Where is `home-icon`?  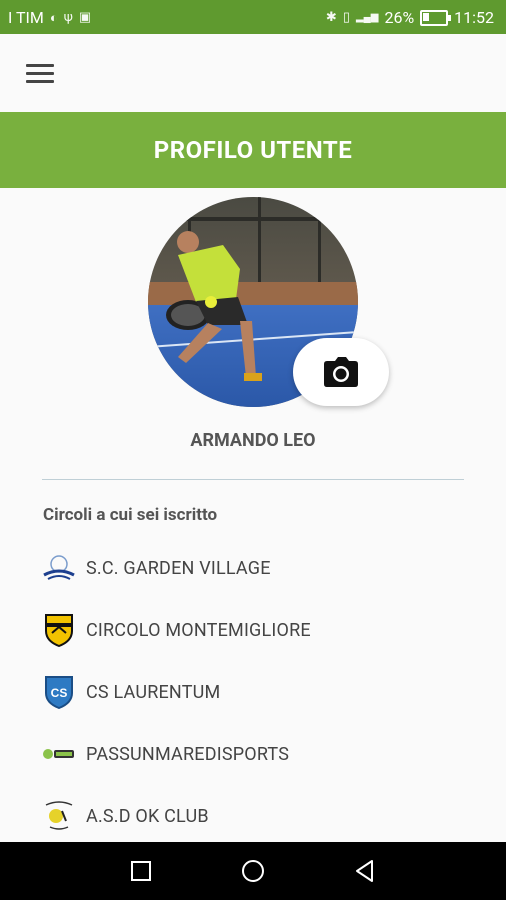 home-icon is located at coordinates (253, 871).